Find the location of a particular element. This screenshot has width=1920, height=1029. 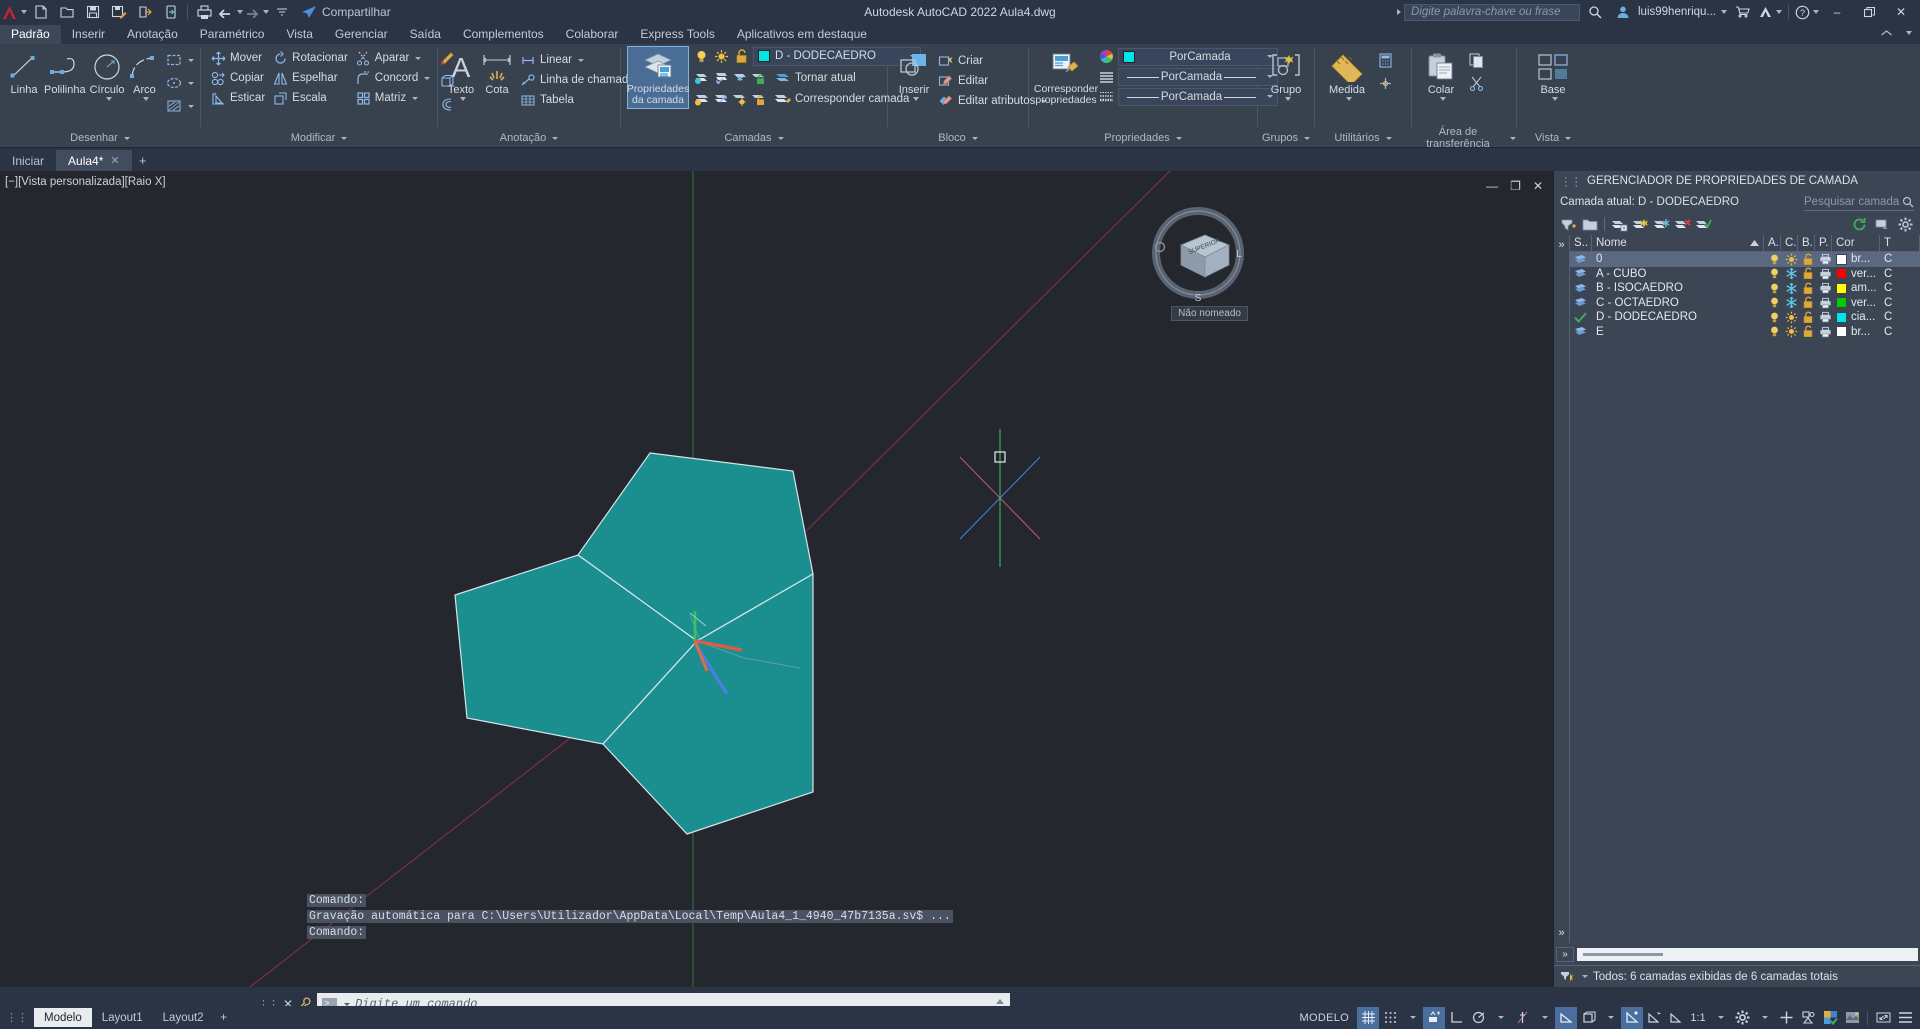

layer-lock-icon is located at coordinates (758, 77).